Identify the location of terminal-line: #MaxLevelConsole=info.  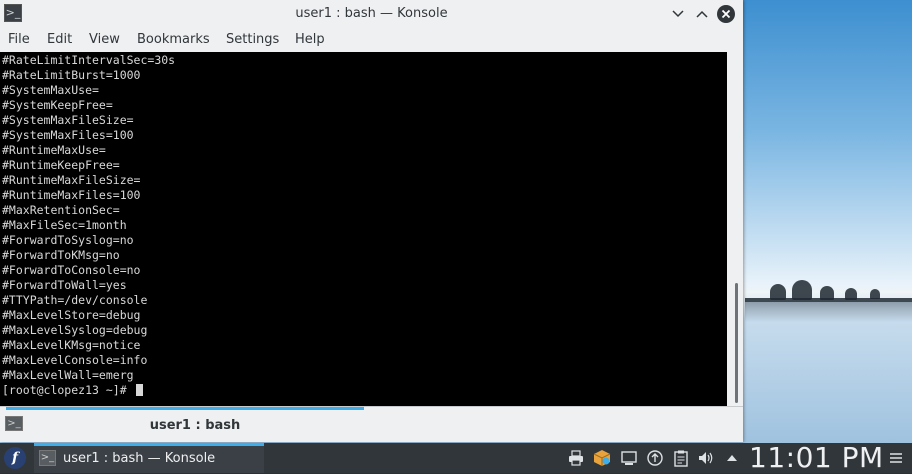
(75, 360).